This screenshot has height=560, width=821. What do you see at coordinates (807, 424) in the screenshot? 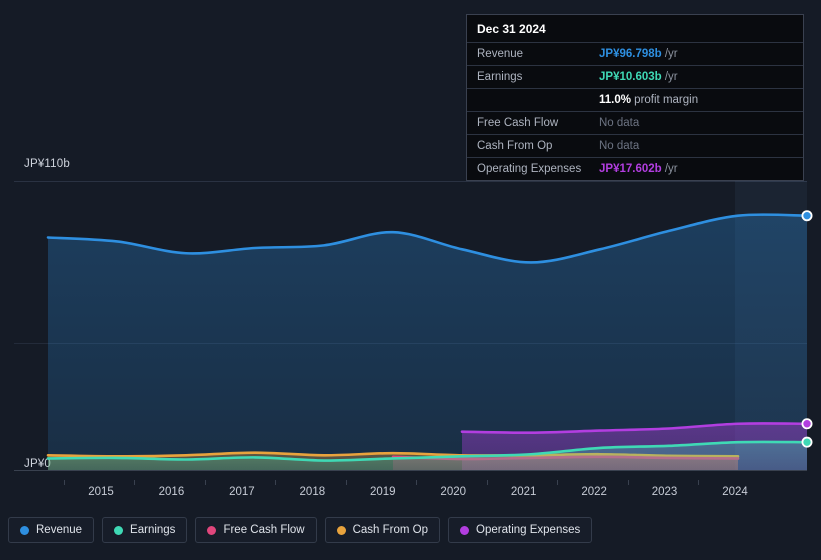
I see `series-endpoint-operating-expenses` at bounding box center [807, 424].